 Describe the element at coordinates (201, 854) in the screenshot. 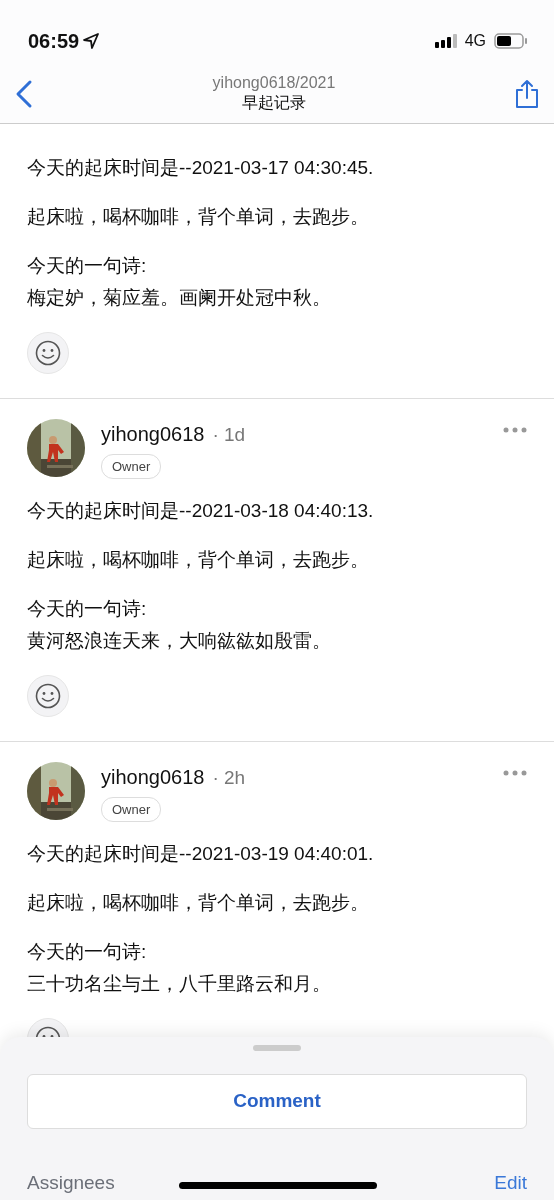

I see `comment-text: 今天的起床时间是--2021-03-19 04:40:01.` at that location.